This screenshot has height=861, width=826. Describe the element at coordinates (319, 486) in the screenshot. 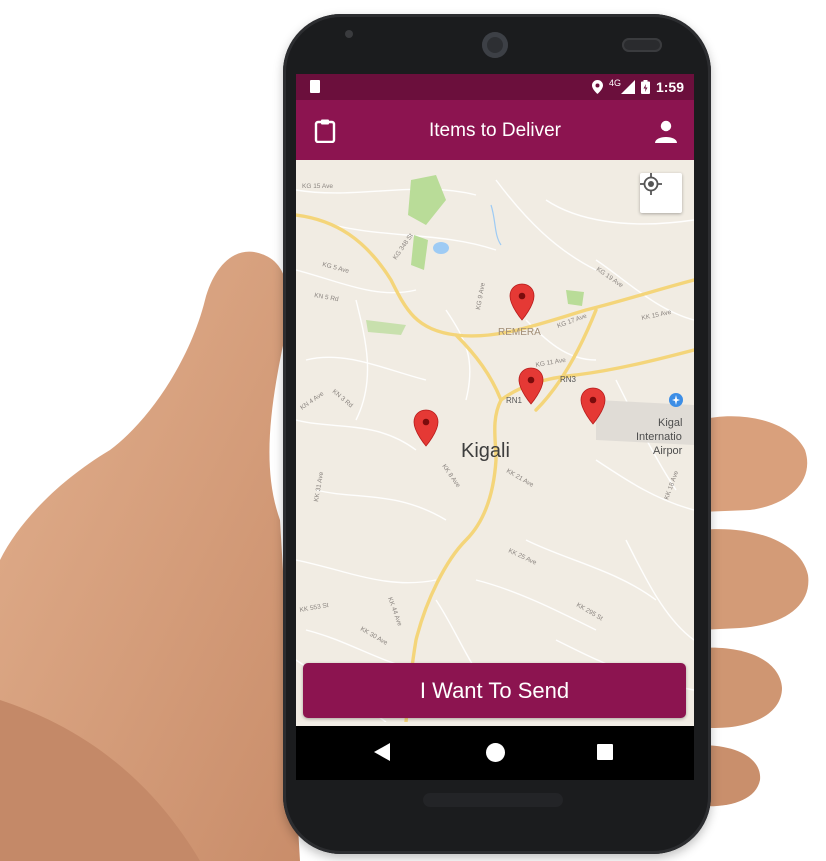

I see `road-label: KK 31 Ave` at that location.